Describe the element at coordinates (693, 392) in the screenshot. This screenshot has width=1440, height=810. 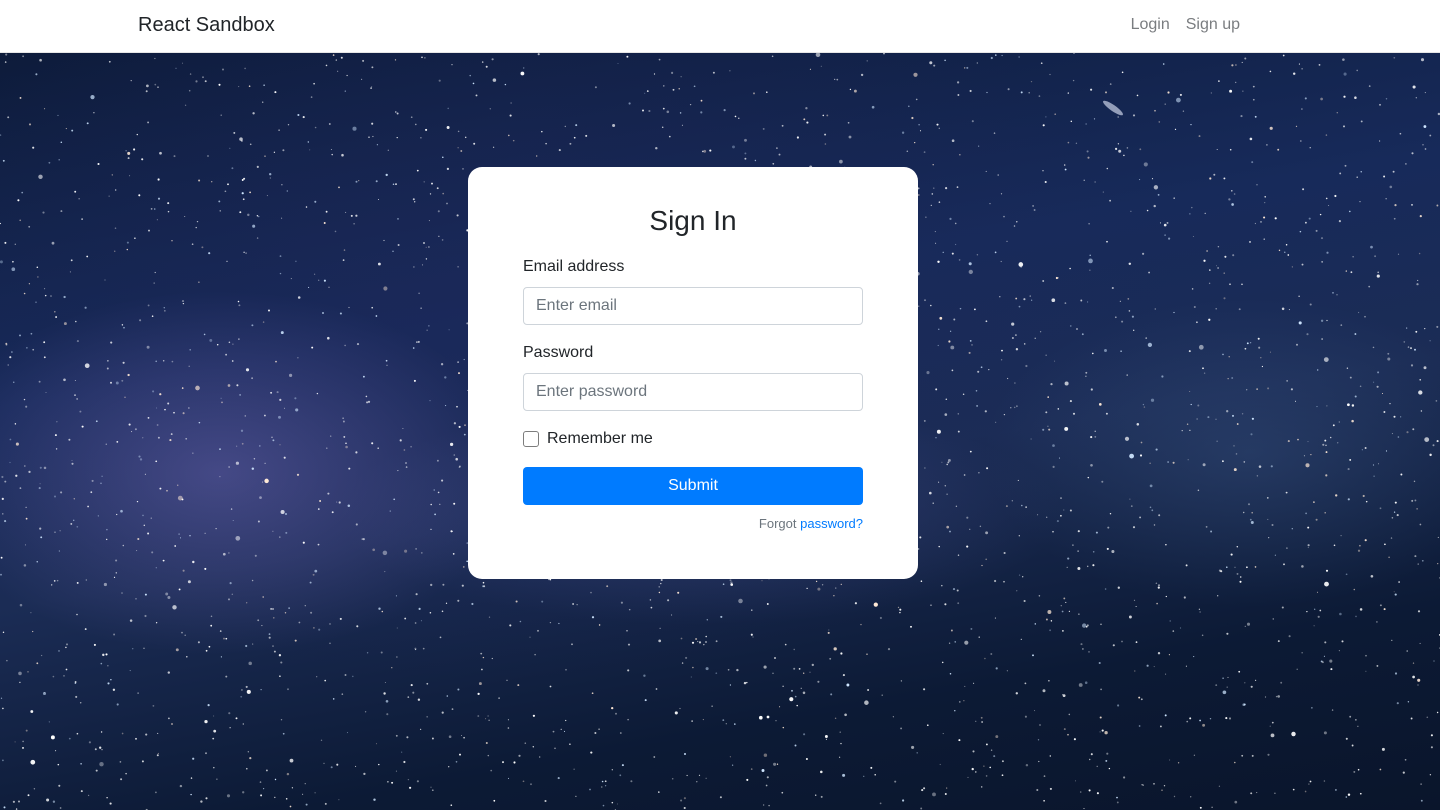
I see `password-field` at that location.